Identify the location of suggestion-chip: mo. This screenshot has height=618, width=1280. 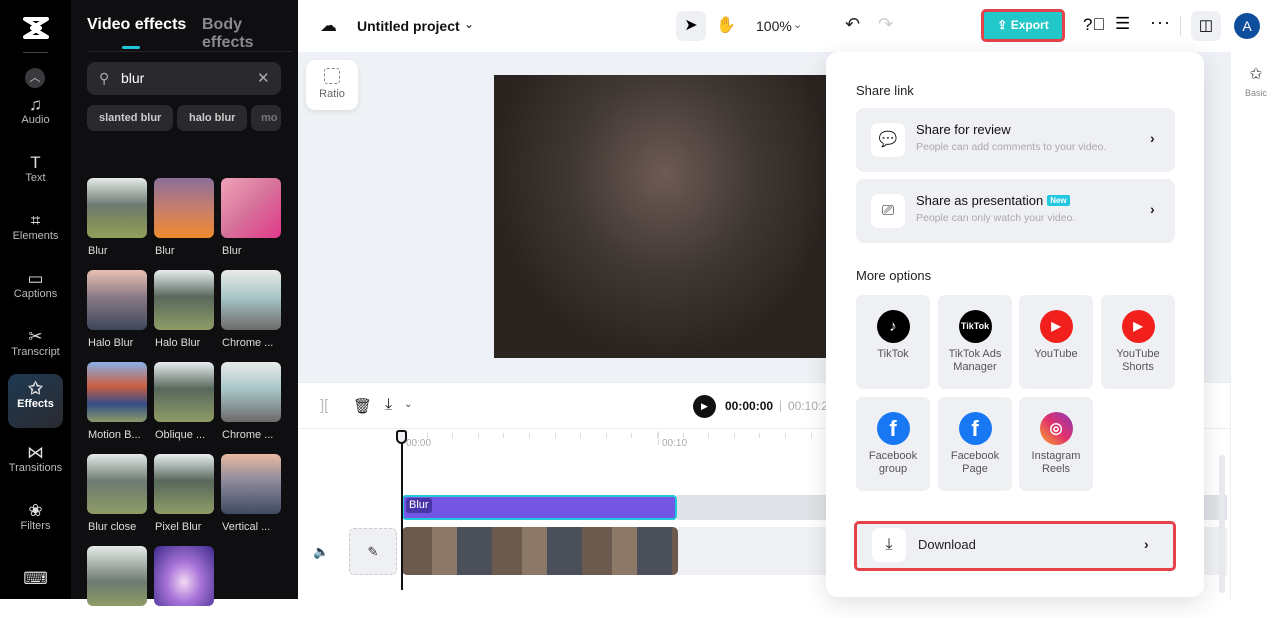
(266, 118).